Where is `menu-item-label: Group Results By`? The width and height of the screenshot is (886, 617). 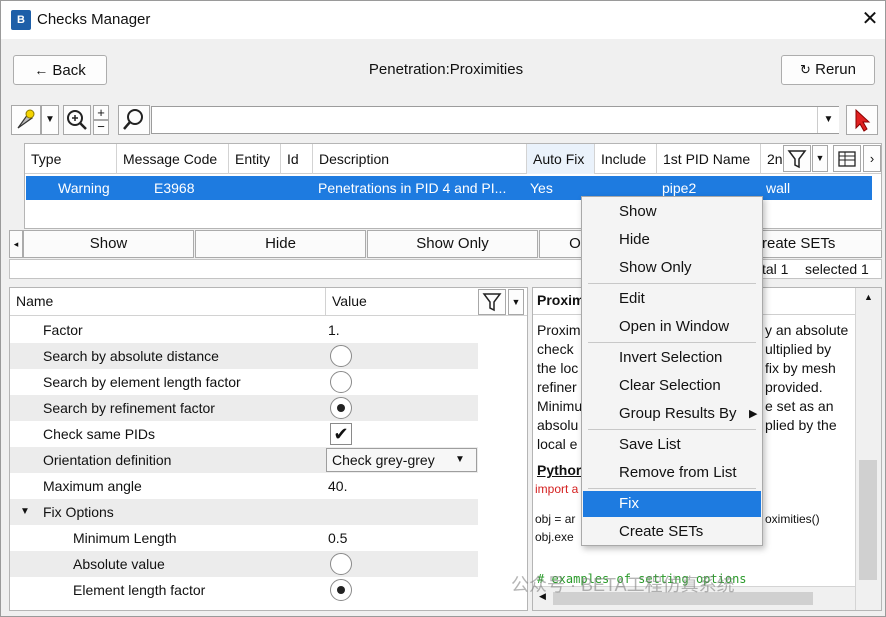
menu-item-label: Group Results By is located at coordinates (678, 413).